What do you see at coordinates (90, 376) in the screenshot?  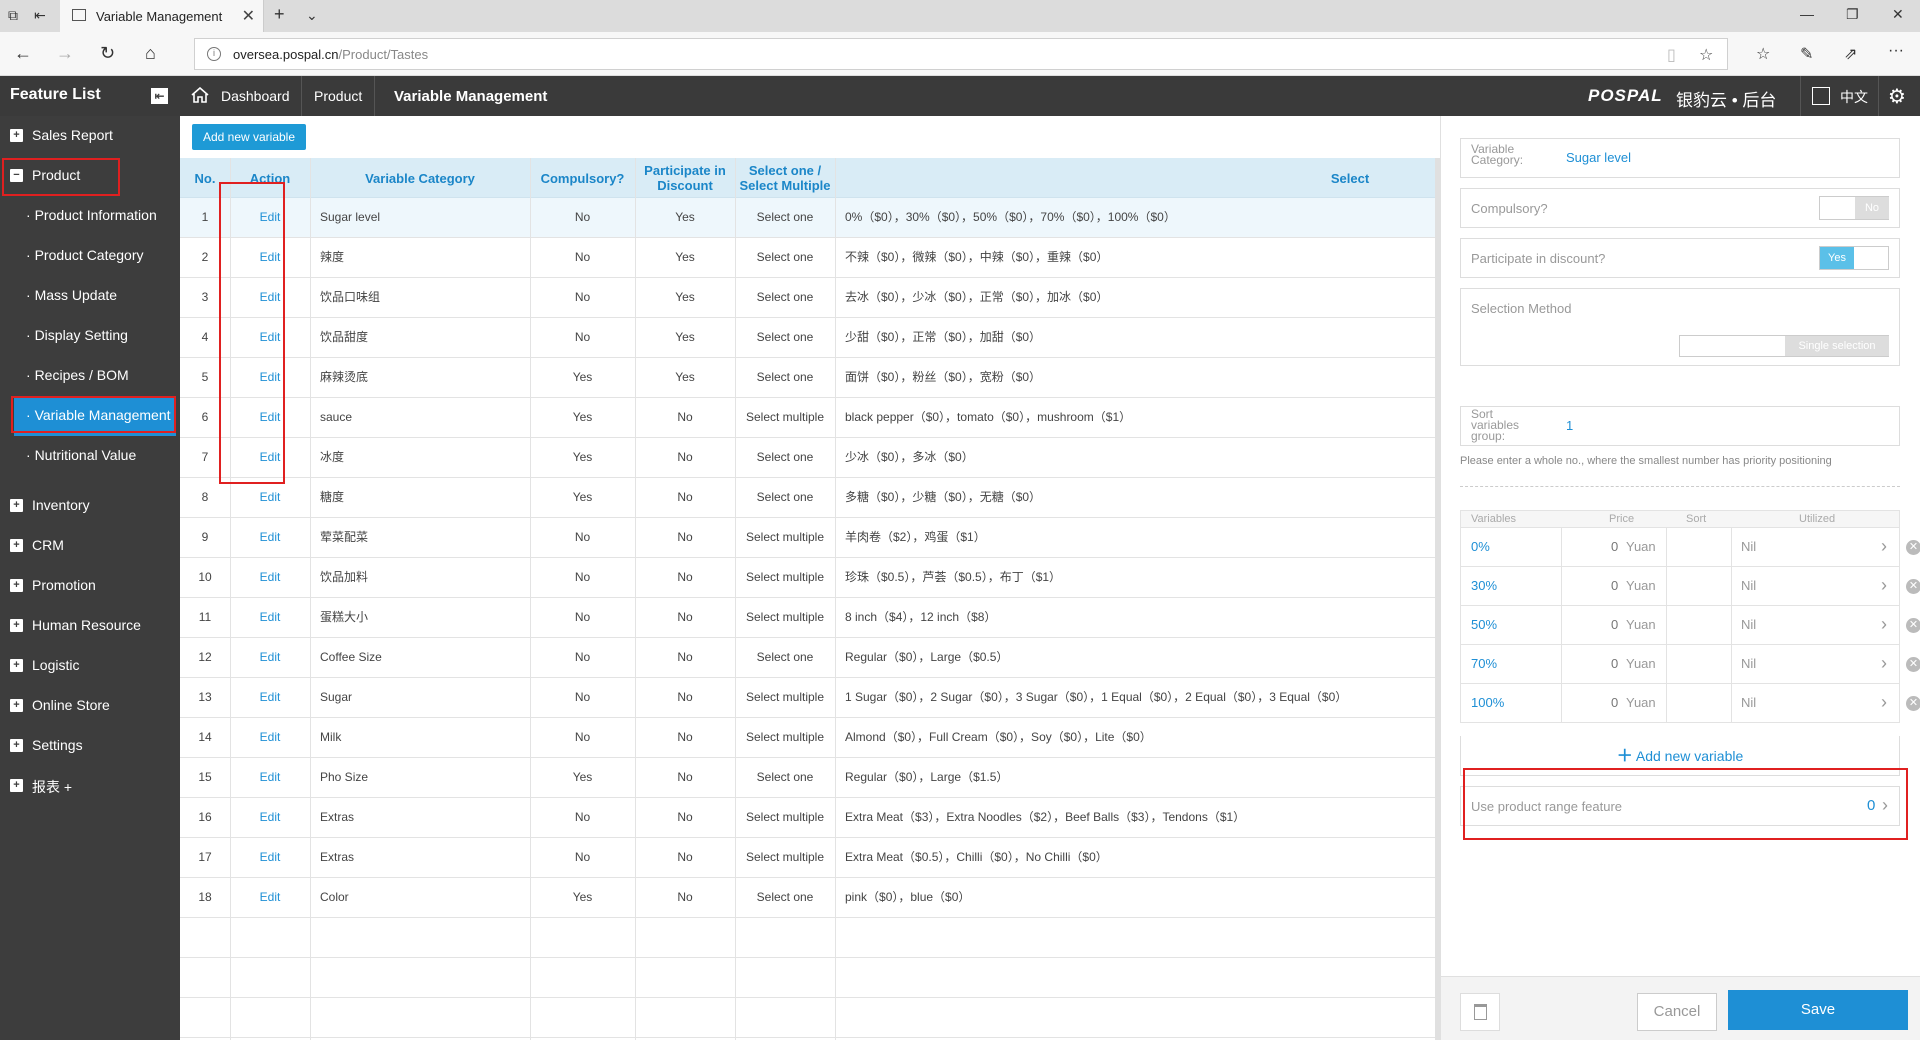 I see `sidebar-item-recipes-bom: · Recipes / BOM` at bounding box center [90, 376].